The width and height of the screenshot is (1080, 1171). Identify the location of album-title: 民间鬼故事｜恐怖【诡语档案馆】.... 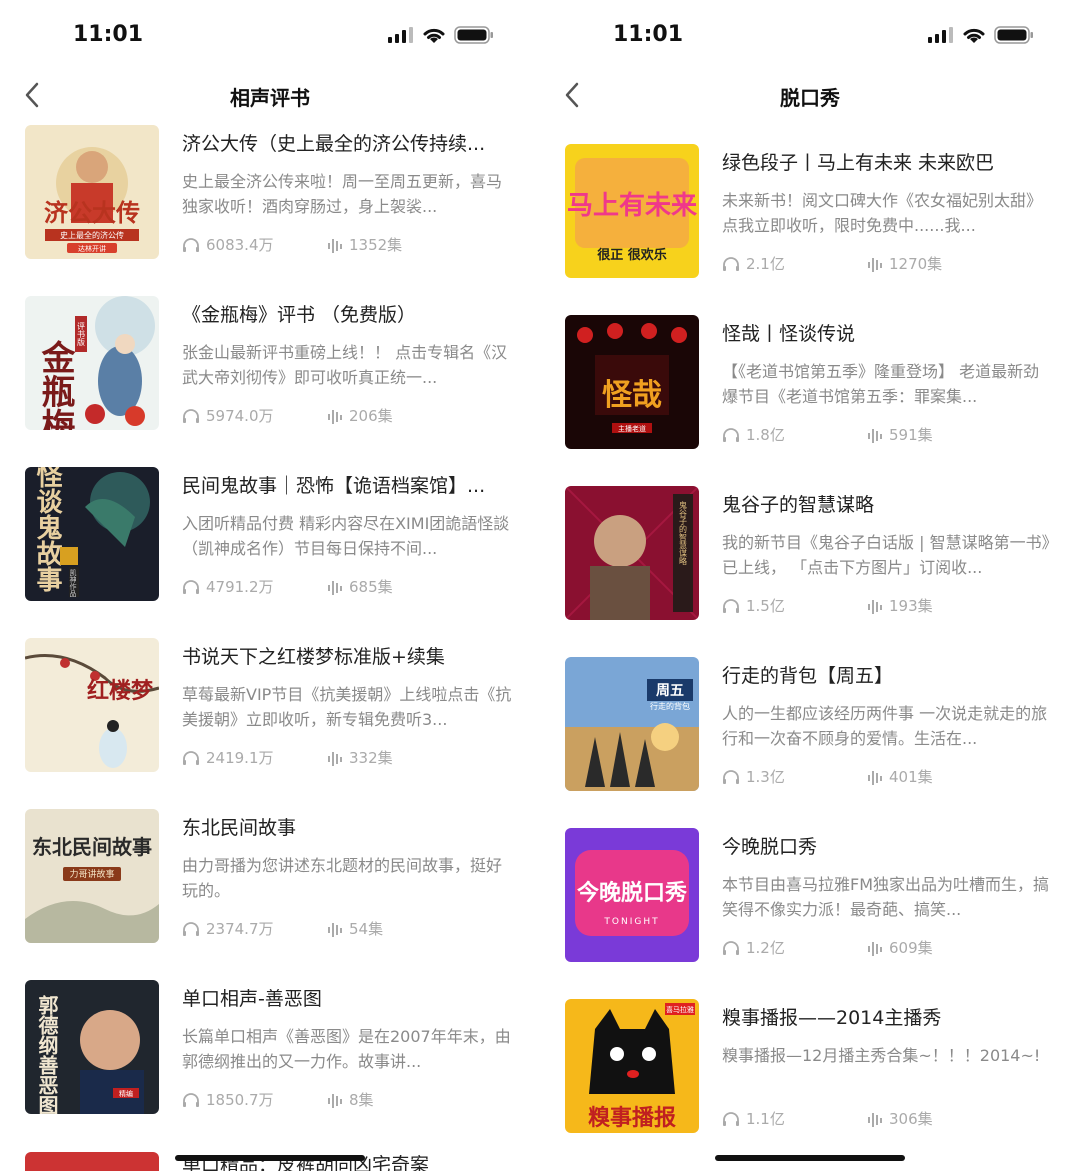
(334, 486).